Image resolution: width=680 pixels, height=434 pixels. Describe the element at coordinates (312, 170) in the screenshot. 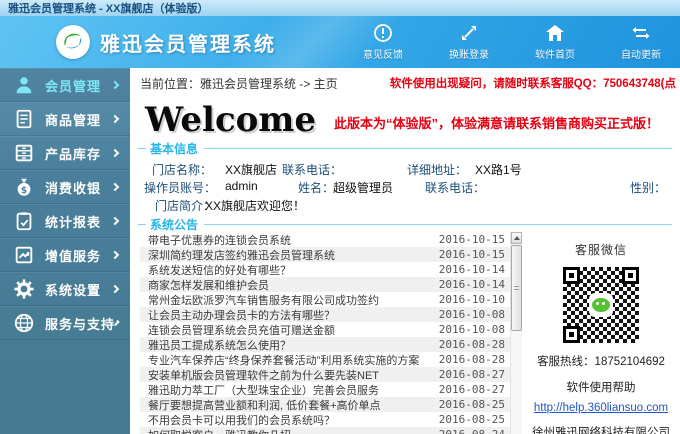

I see `phone1-label: 联系电话：` at that location.